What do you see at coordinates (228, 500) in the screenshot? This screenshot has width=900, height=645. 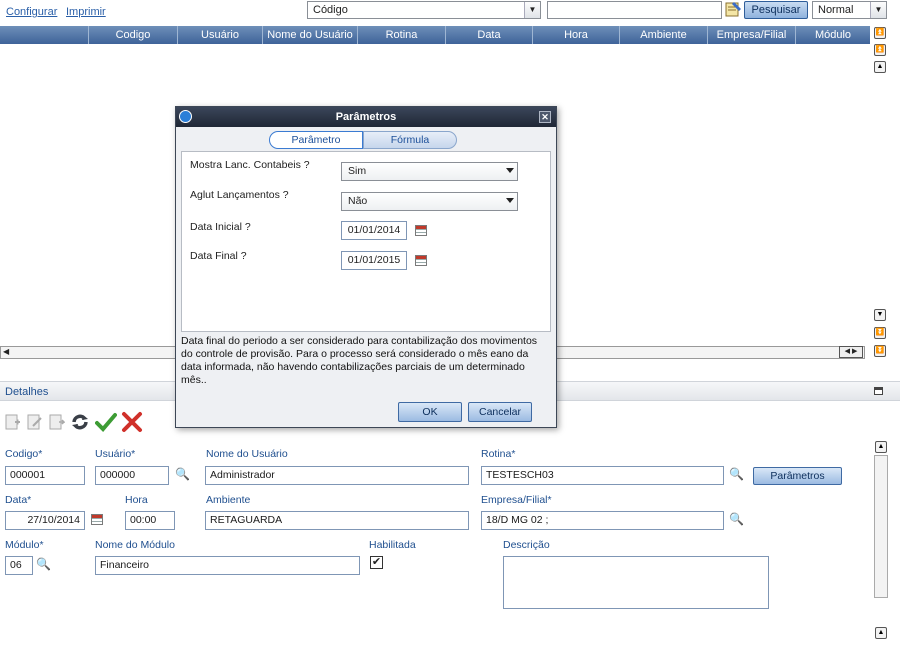 I see `ambiente-label: Ambiente` at bounding box center [228, 500].